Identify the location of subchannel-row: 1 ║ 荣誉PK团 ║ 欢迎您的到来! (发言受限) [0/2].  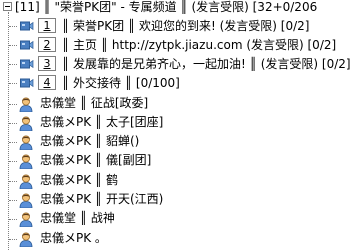
(181, 26).